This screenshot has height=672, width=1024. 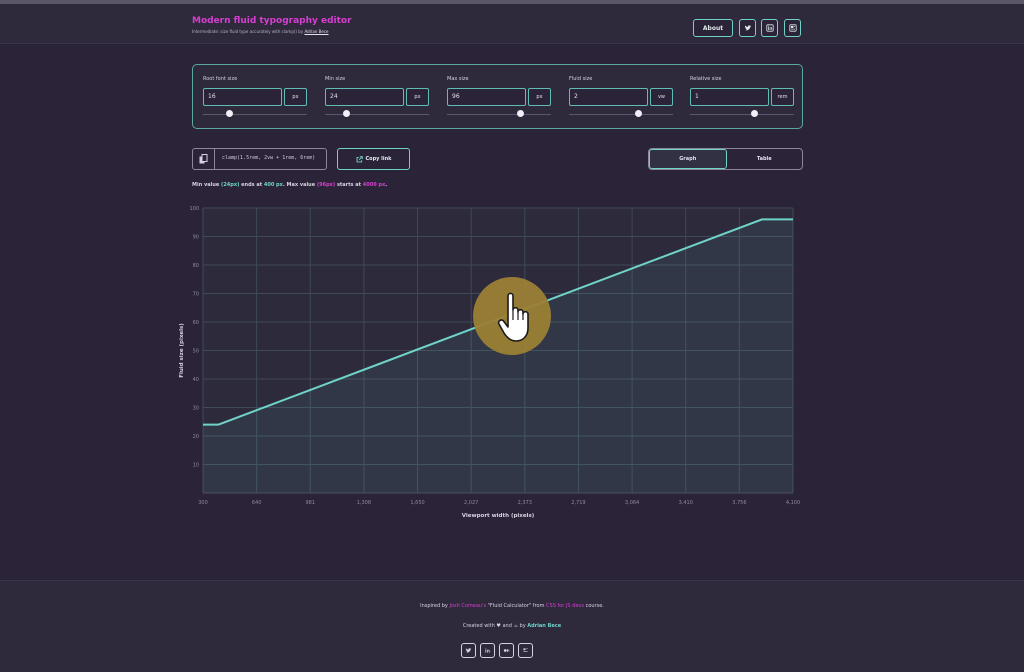 I want to click on footer-text: by, so click(x=522, y=626).